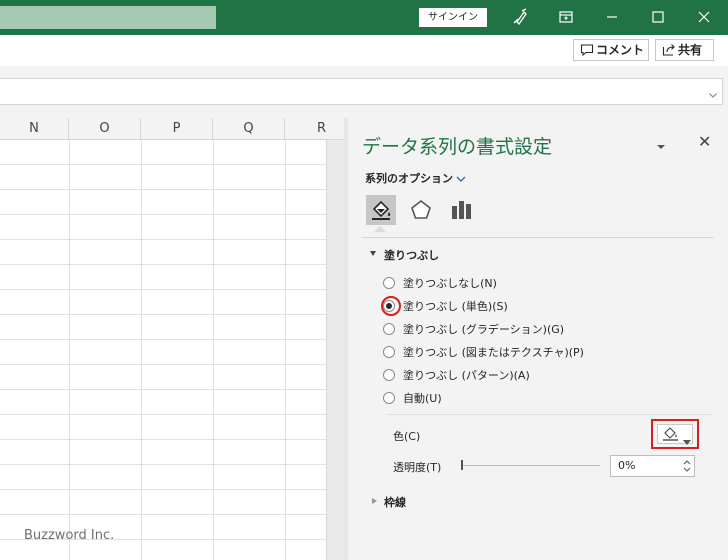 This screenshot has width=728, height=560. Describe the element at coordinates (687, 466) in the screenshot. I see `spinner-icon` at that location.